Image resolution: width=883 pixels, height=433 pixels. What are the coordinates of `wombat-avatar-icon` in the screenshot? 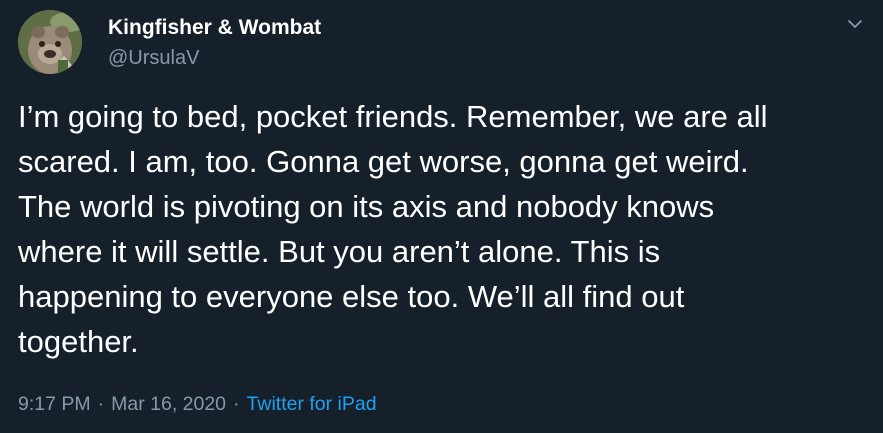 It's located at (50, 42).